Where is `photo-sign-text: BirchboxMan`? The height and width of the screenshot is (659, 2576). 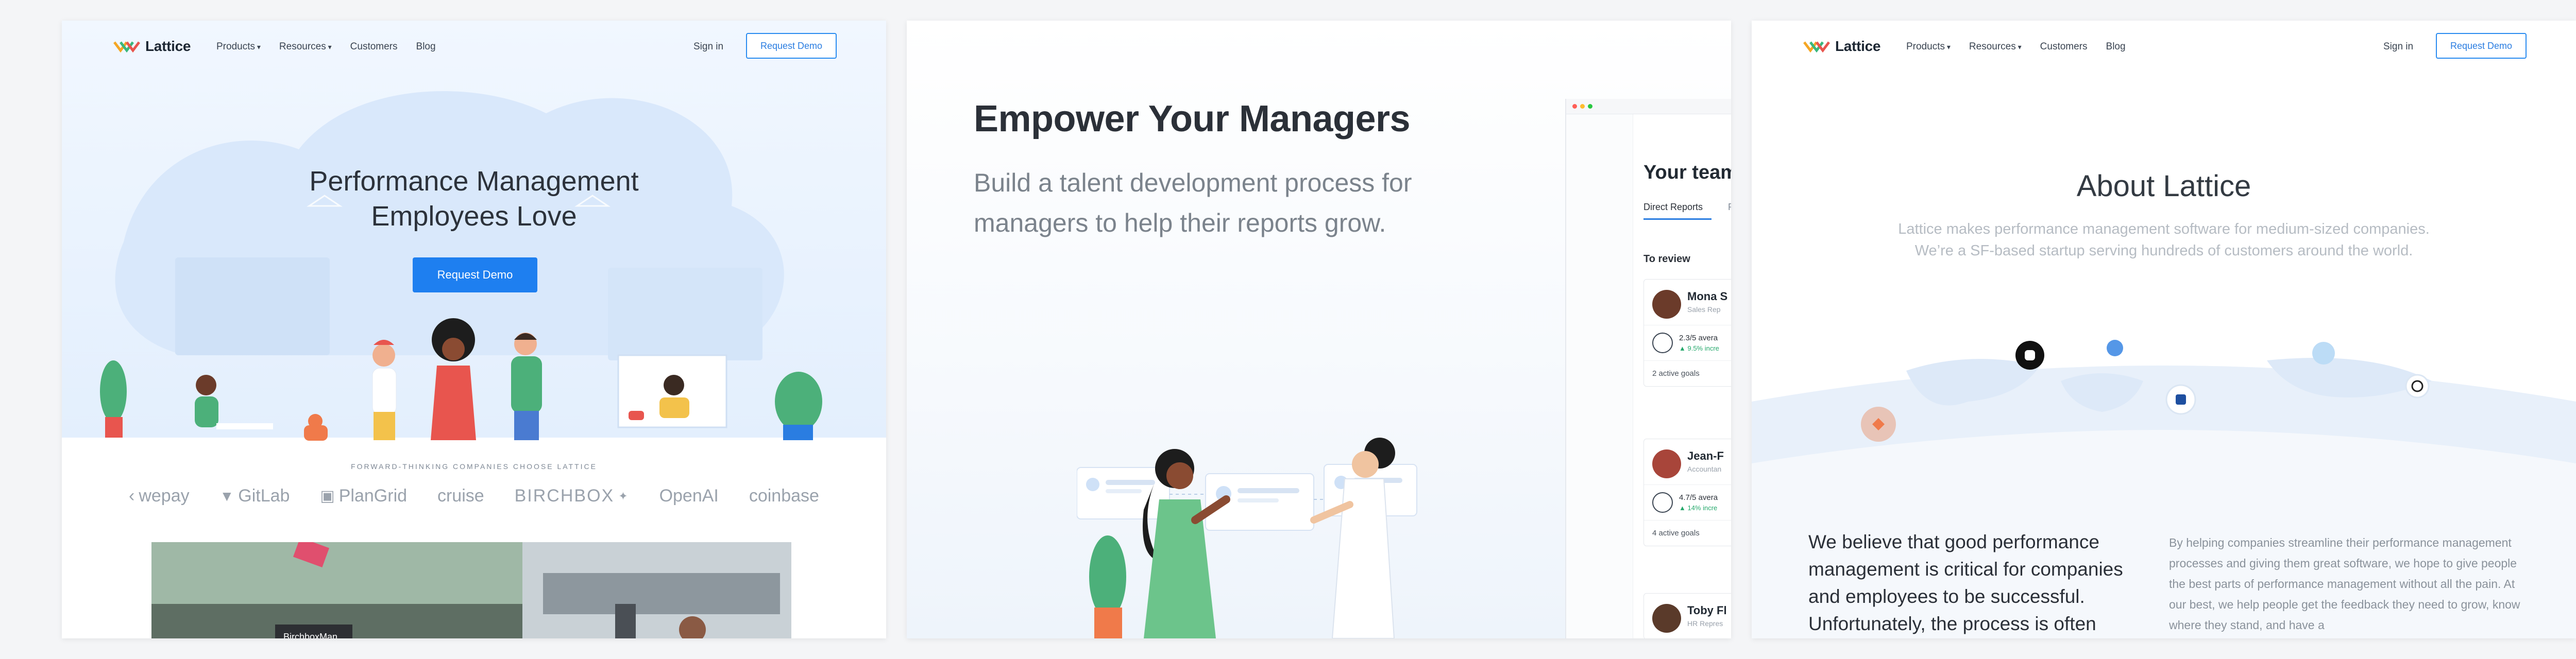
photo-sign-text: BirchboxMan is located at coordinates (310, 635).